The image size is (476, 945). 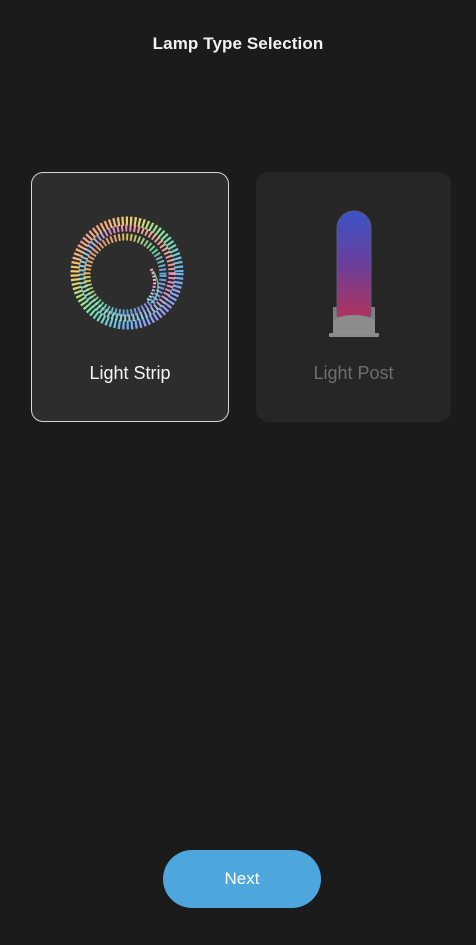 What do you see at coordinates (130, 373) in the screenshot?
I see `option-label: Light Strip` at bounding box center [130, 373].